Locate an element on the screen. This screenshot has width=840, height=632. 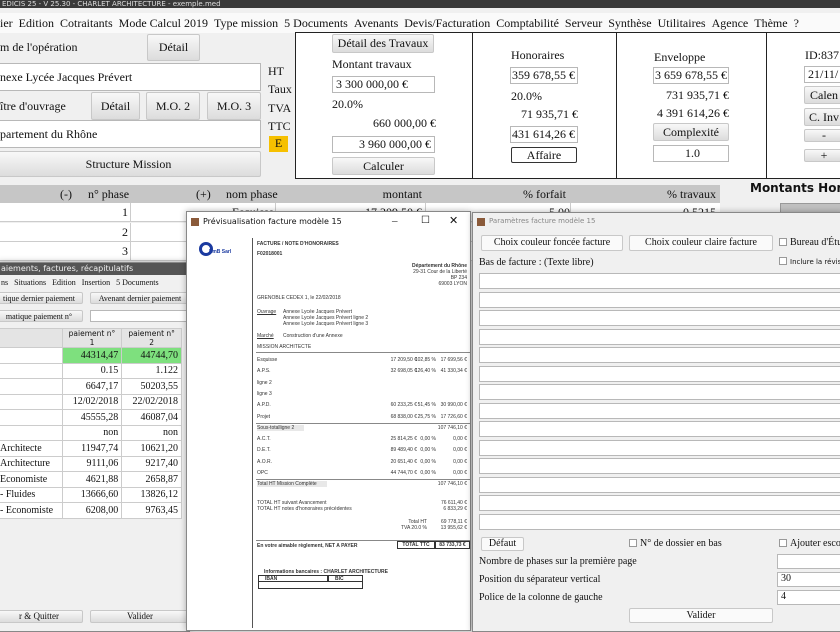
couleur-foncee-button: Choix couleur foncée facture is located at coordinates (552, 243).